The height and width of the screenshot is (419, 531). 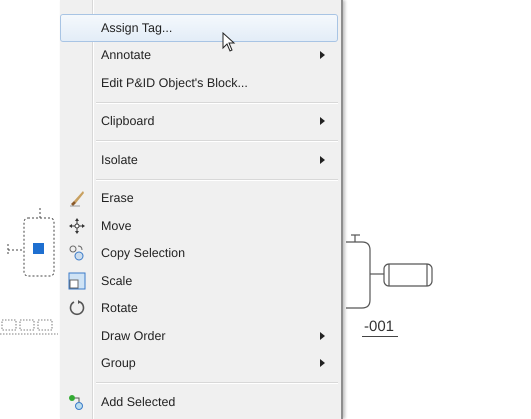 What do you see at coordinates (199, 308) in the screenshot?
I see `menu-item: Rotate` at bounding box center [199, 308].